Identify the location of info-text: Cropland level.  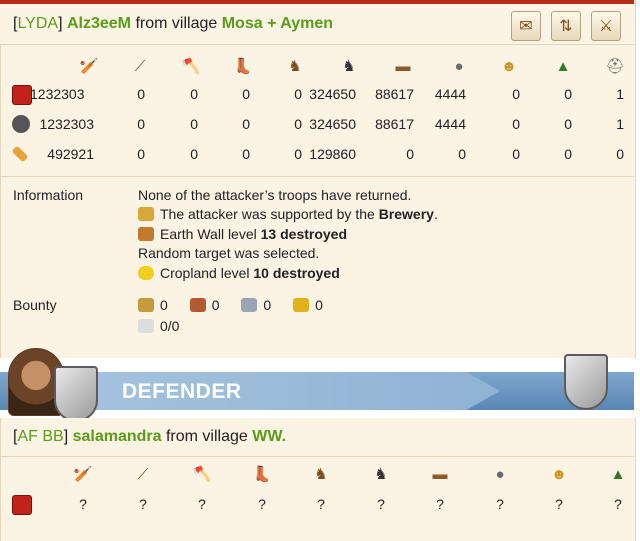
(205, 273).